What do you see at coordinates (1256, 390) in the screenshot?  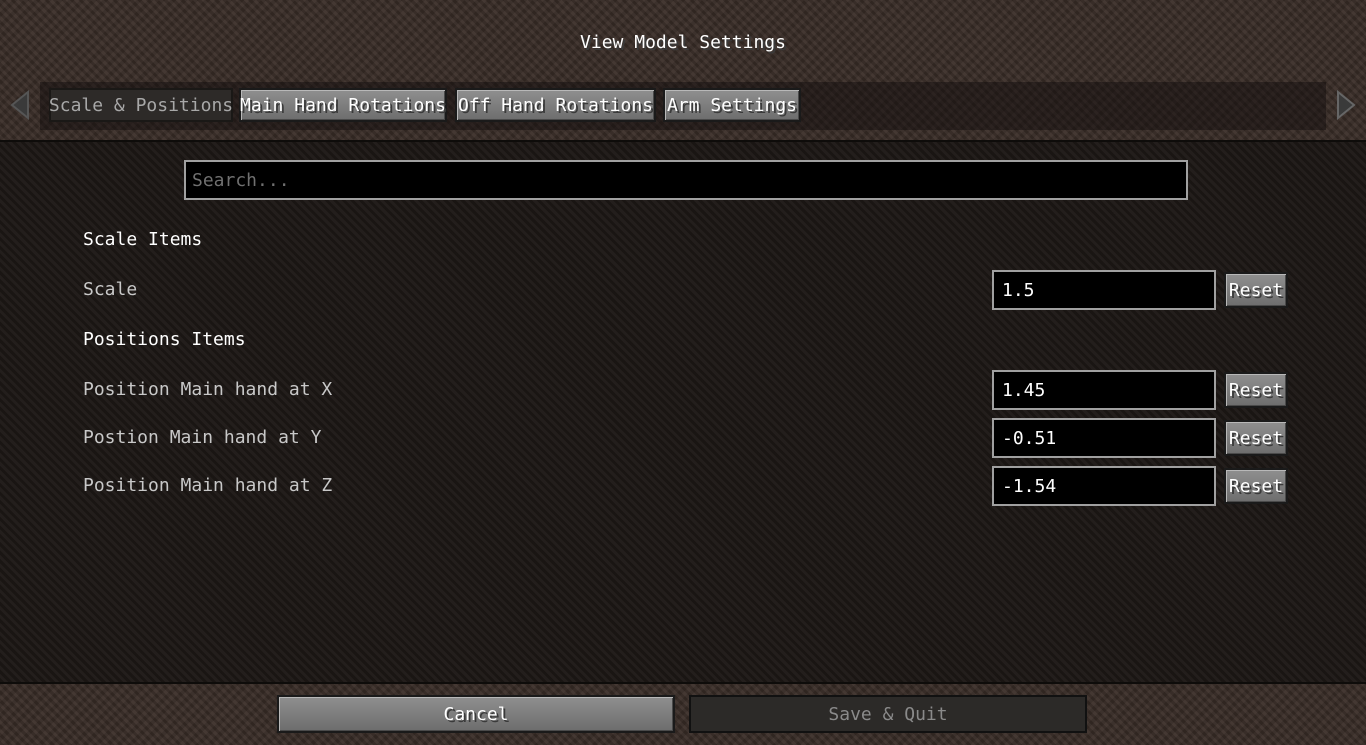 I see `reset-position-x-button: Reset` at bounding box center [1256, 390].